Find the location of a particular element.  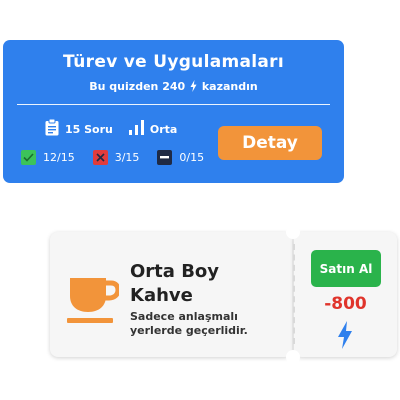

signal-bars-icon is located at coordinates (136, 129).